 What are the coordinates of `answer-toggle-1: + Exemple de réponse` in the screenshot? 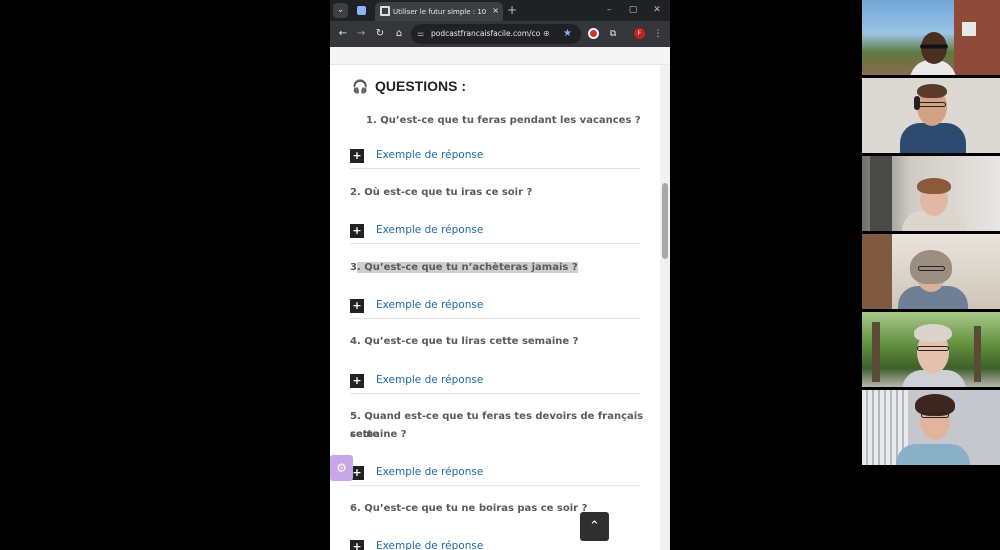 It's located at (495, 156).